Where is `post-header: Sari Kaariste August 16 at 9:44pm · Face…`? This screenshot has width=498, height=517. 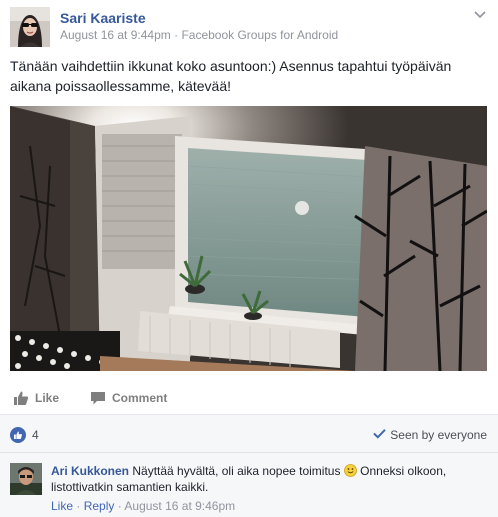
post-header: Sari Kaariste August 16 at 9:44pm · Face… is located at coordinates (249, 27).